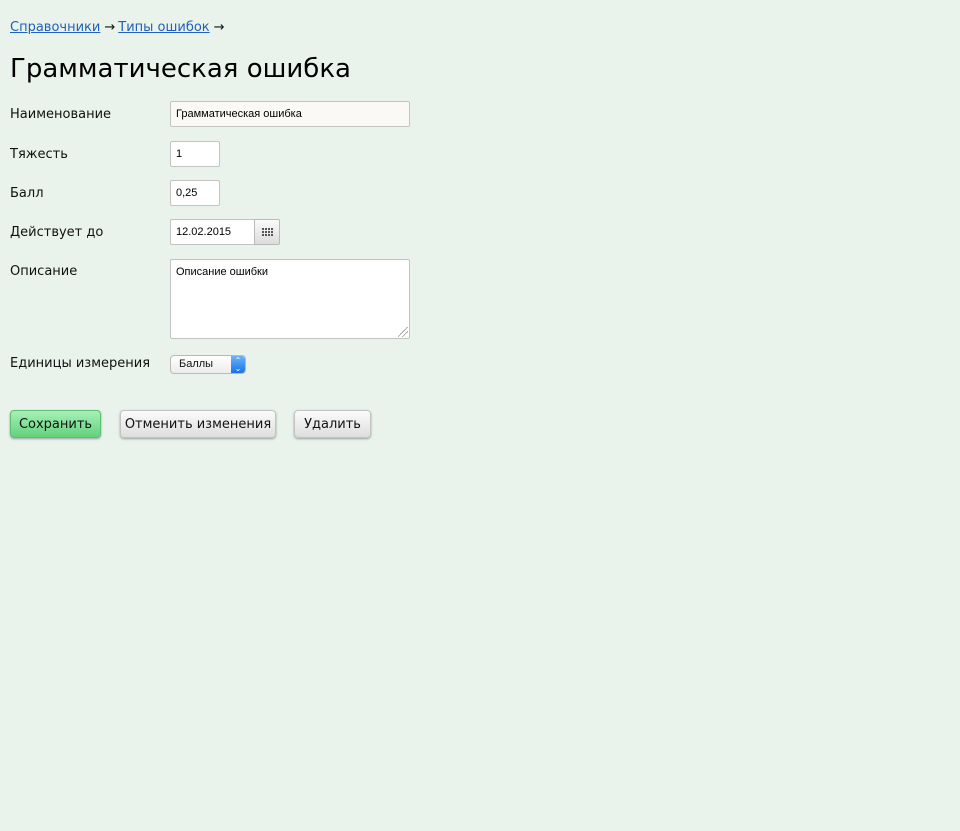 The image size is (960, 831). I want to click on breadcrumb-link-directories: Справочники, so click(55, 27).